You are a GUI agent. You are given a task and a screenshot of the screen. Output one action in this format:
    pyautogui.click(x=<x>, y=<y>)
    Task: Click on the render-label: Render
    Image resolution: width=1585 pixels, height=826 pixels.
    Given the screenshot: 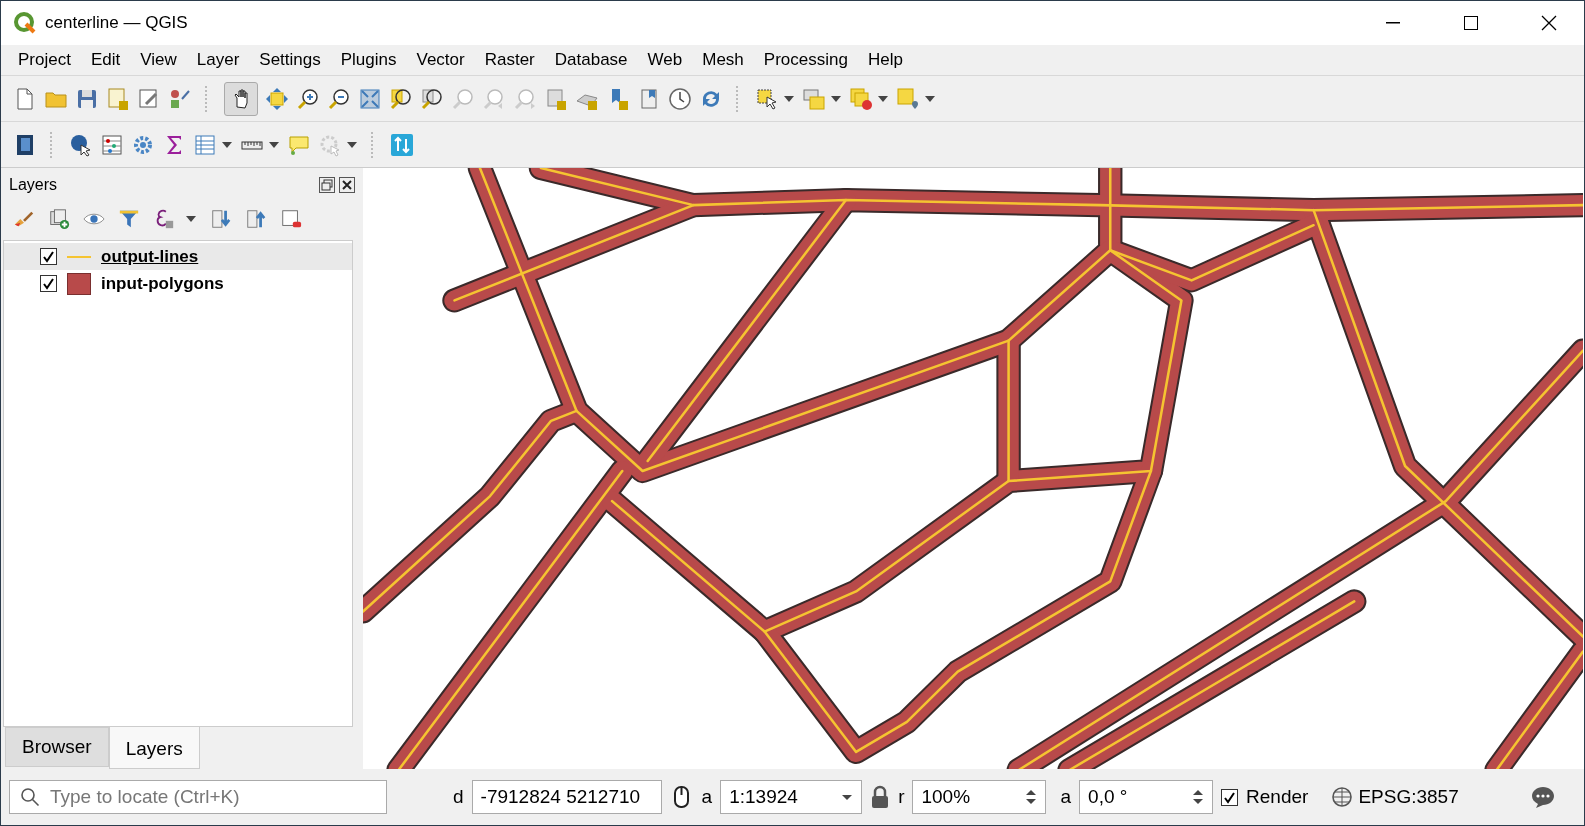 What is the action you would take?
    pyautogui.click(x=1277, y=797)
    